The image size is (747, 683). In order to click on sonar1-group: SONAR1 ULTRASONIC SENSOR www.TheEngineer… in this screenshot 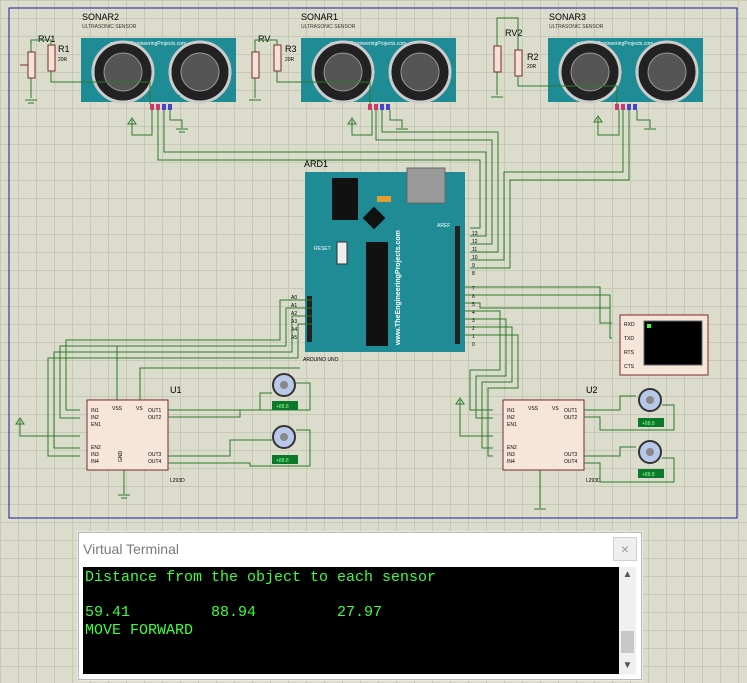, I will do `click(352, 74)`.